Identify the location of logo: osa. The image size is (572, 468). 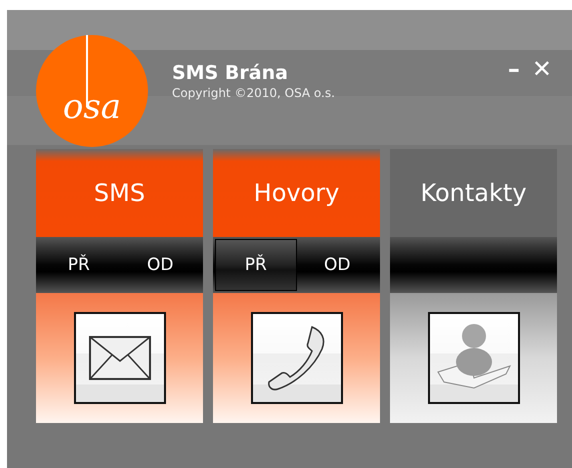
(92, 91).